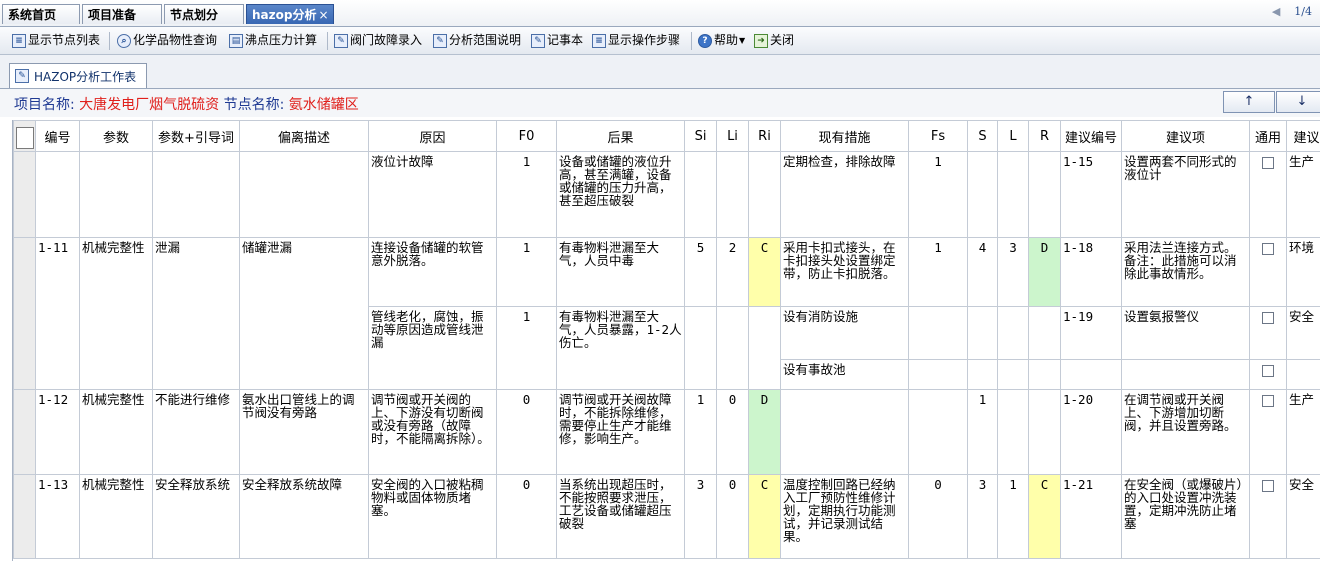  Describe the element at coordinates (938, 432) in the screenshot. I see `cell-fs` at that location.